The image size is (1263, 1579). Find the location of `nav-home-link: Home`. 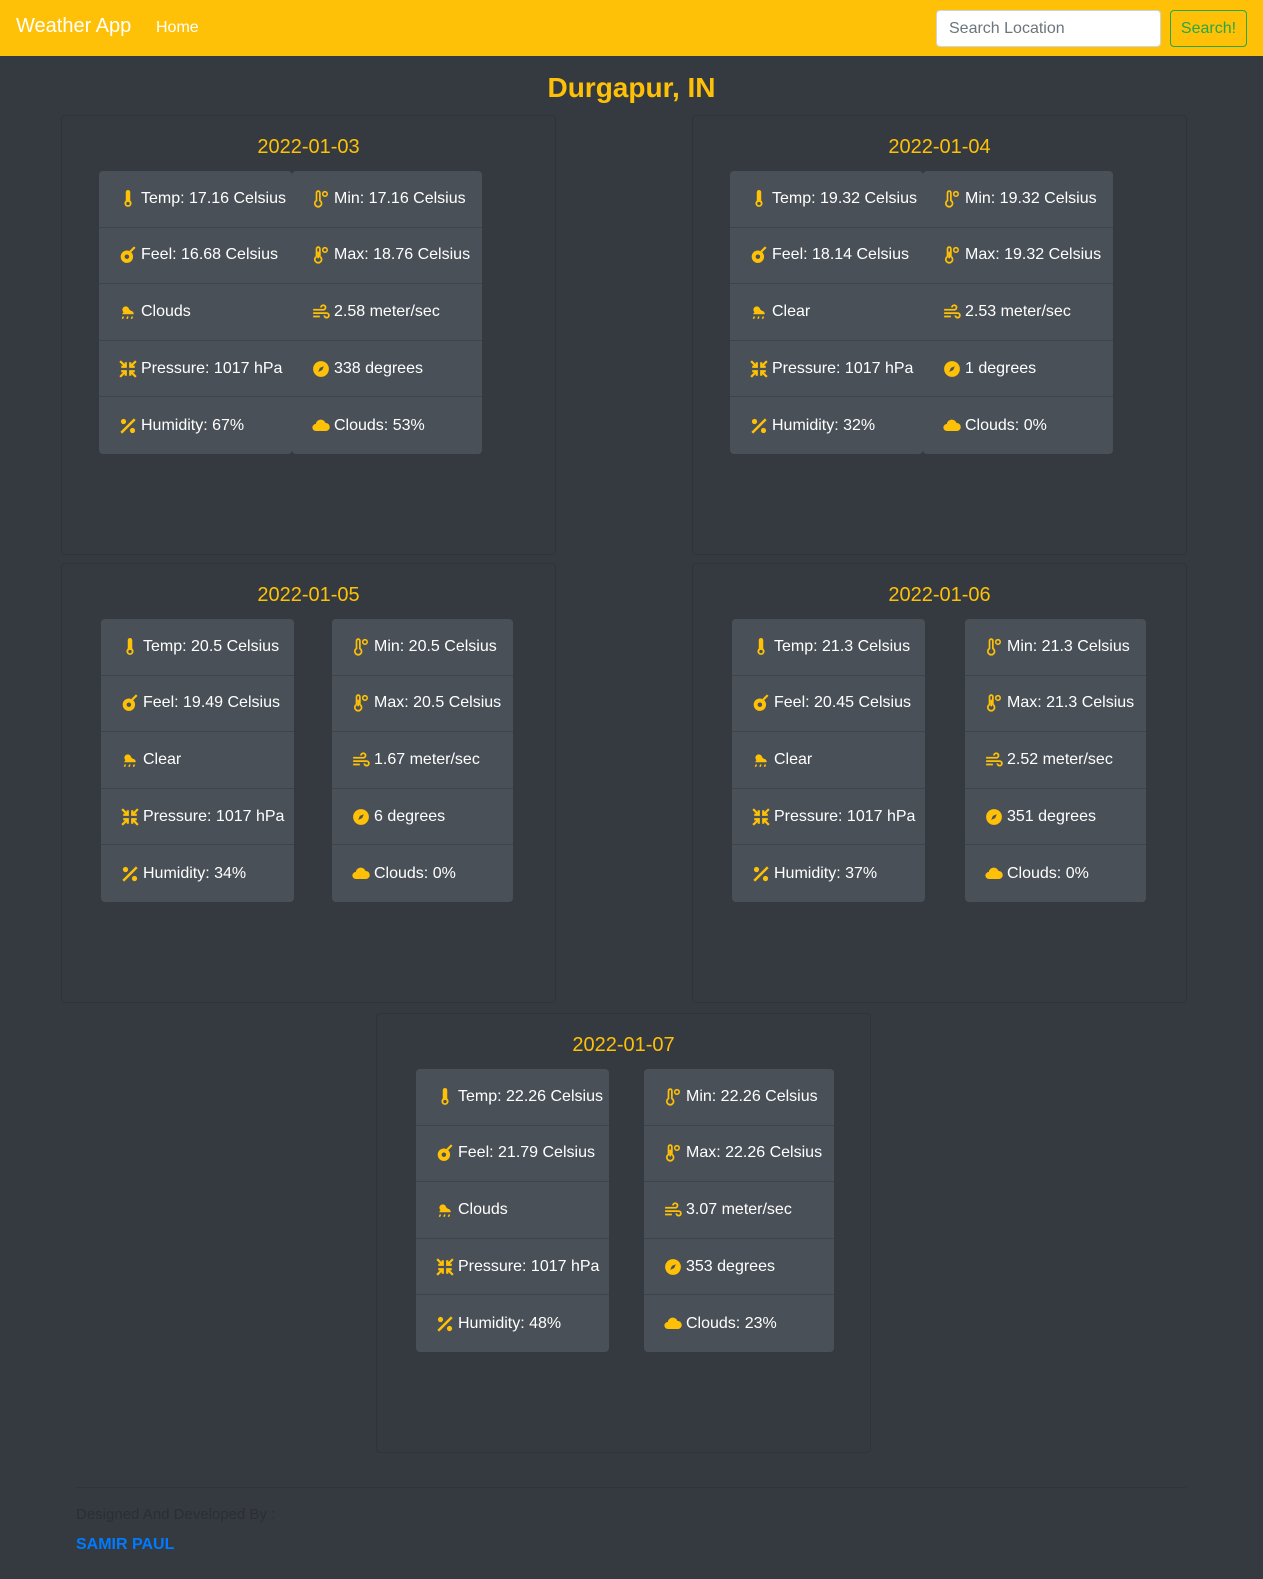

nav-home-link: Home is located at coordinates (177, 28).